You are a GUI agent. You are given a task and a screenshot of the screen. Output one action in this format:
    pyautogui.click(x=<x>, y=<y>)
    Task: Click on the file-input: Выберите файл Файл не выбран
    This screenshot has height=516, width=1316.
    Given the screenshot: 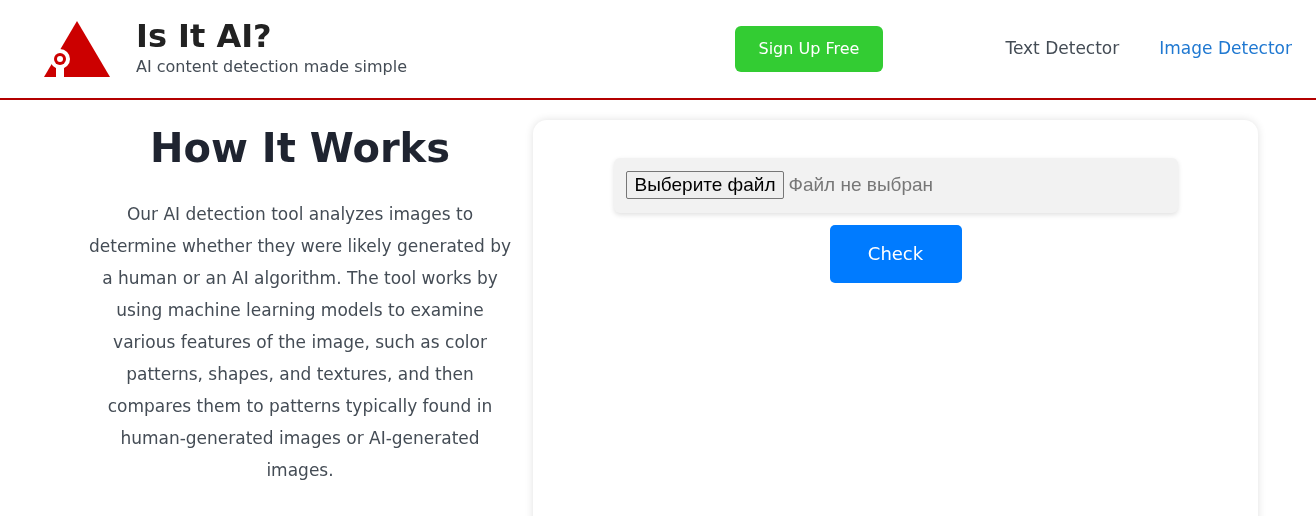 What is the action you would take?
    pyautogui.click(x=895, y=185)
    